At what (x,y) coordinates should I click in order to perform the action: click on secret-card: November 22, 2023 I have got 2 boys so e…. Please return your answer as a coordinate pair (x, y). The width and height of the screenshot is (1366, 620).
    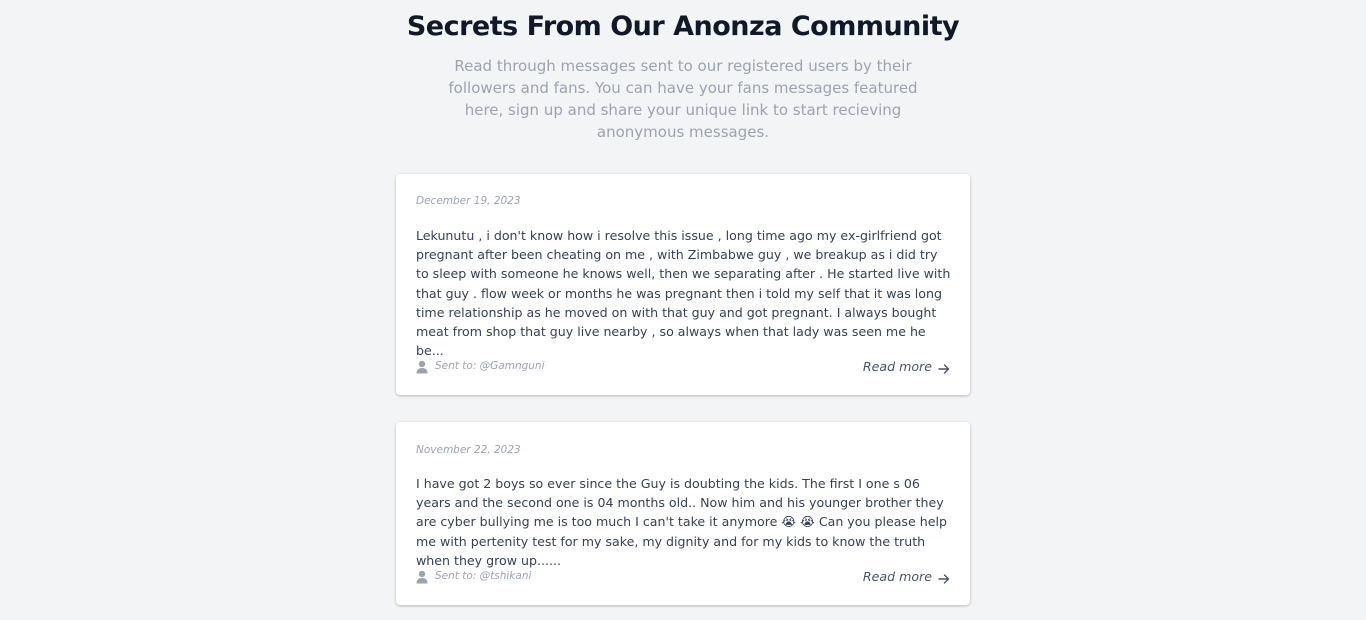
    Looking at the image, I should click on (683, 513).